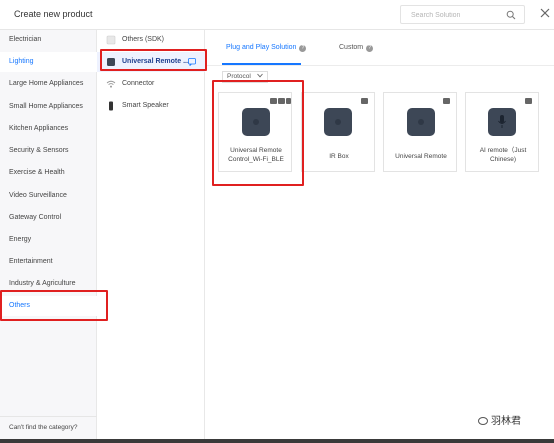 The width and height of the screenshot is (554, 443). I want to click on product-name: AI remote（Just Chinese), so click(503, 155).